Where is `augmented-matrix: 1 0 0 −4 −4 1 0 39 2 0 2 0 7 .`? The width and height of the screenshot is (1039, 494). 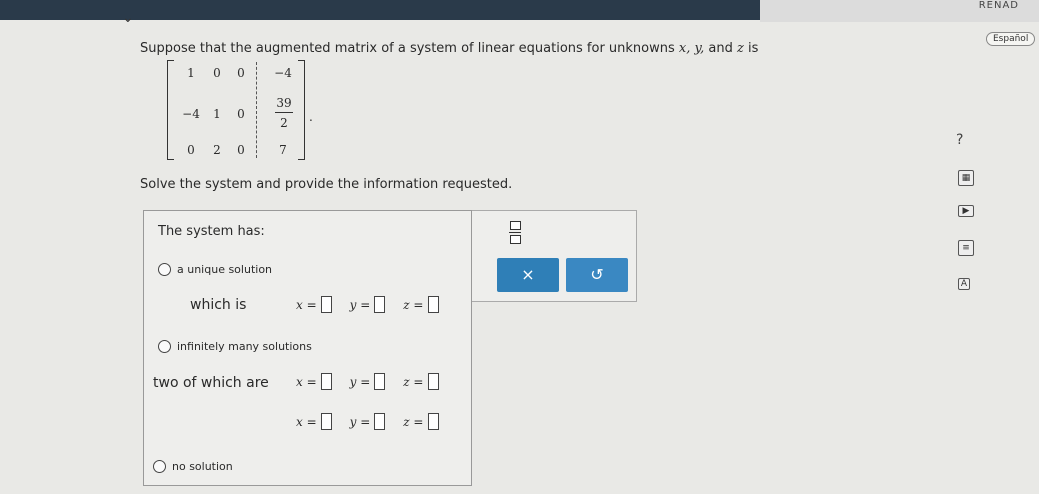
augmented-matrix: 1 0 0 −4 −4 1 0 39 2 0 2 0 7 . is located at coordinates (240, 109).